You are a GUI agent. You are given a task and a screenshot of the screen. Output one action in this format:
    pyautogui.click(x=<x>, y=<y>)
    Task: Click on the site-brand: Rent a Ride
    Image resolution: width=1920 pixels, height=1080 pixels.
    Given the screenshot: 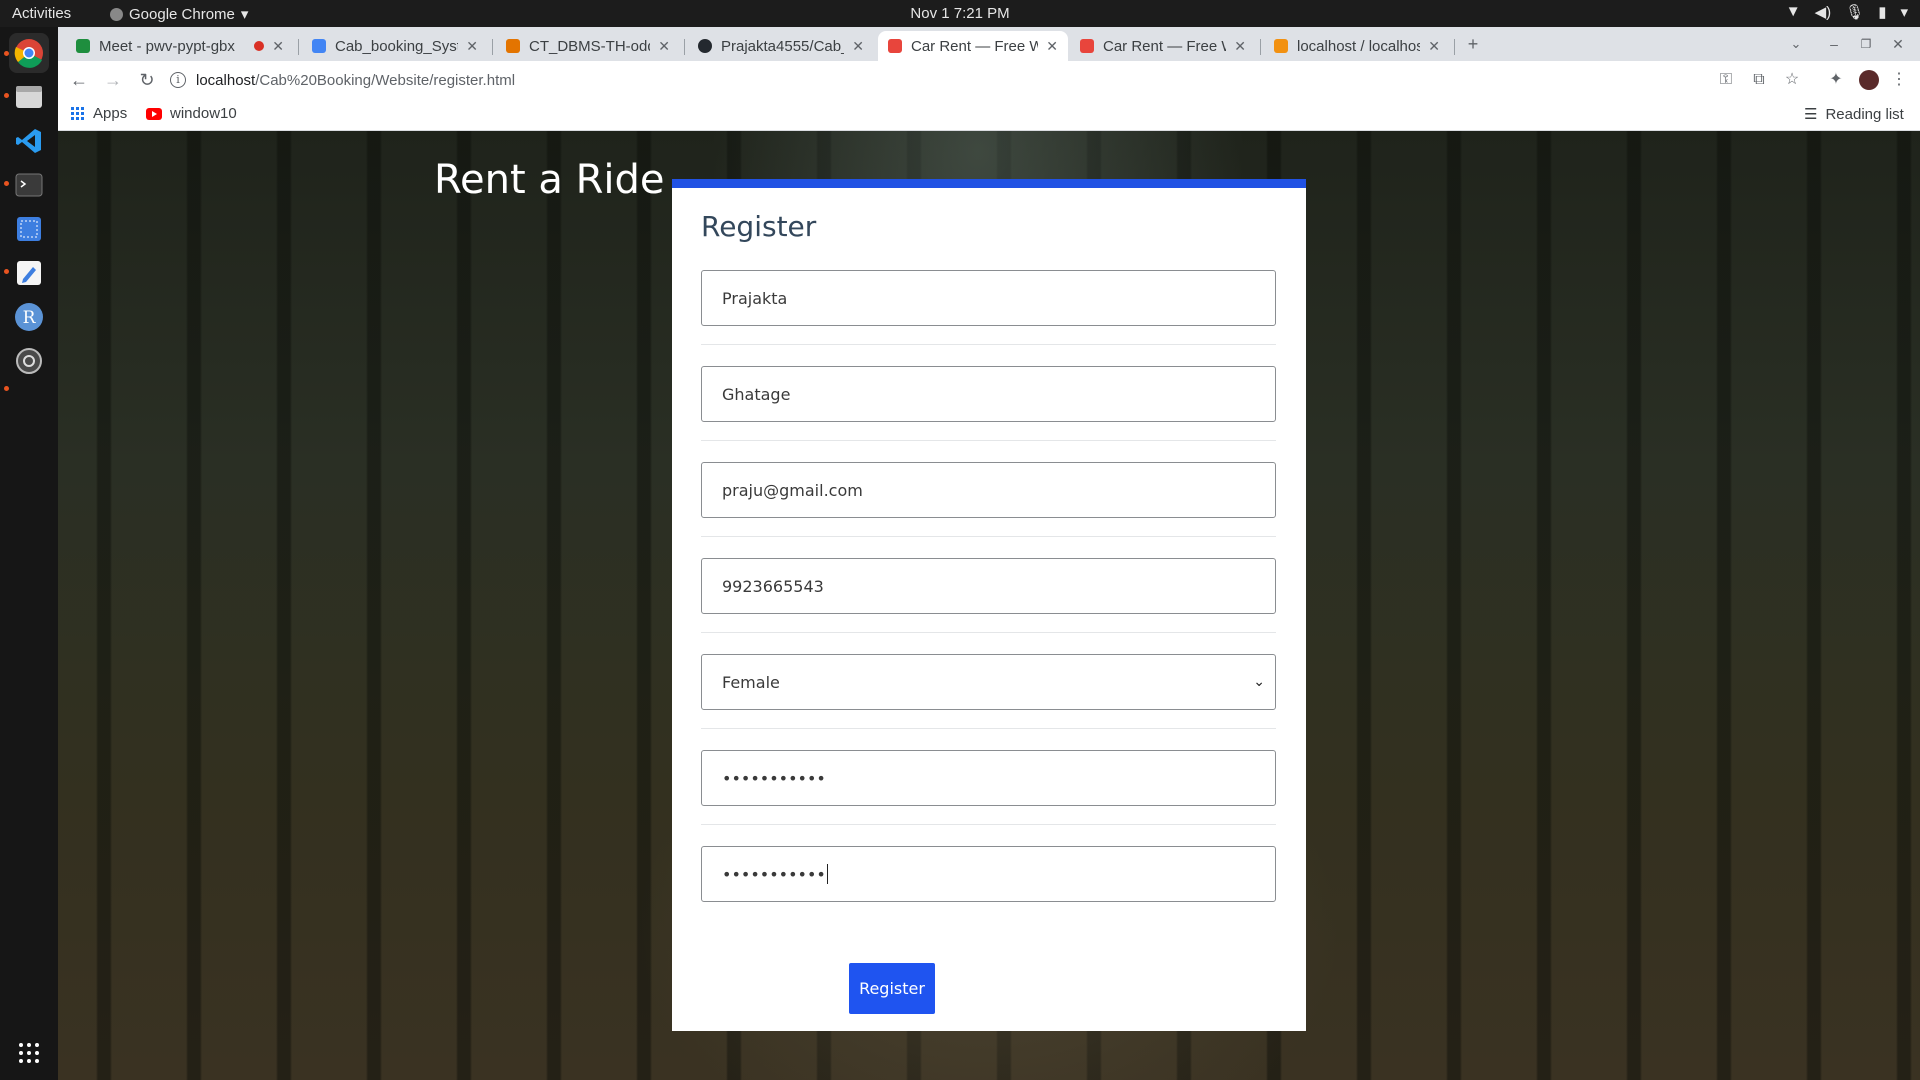 What is the action you would take?
    pyautogui.click(x=549, y=180)
    